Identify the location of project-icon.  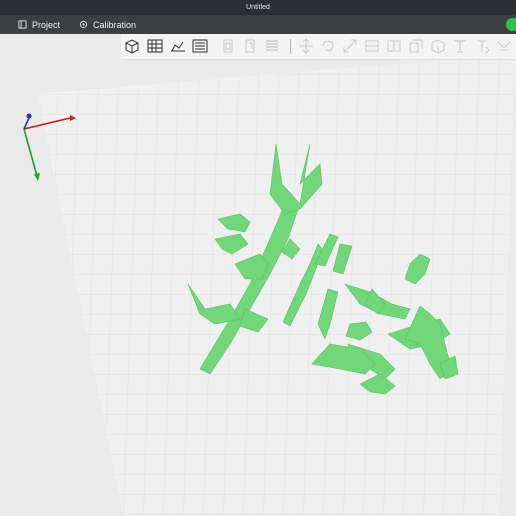
(22, 24).